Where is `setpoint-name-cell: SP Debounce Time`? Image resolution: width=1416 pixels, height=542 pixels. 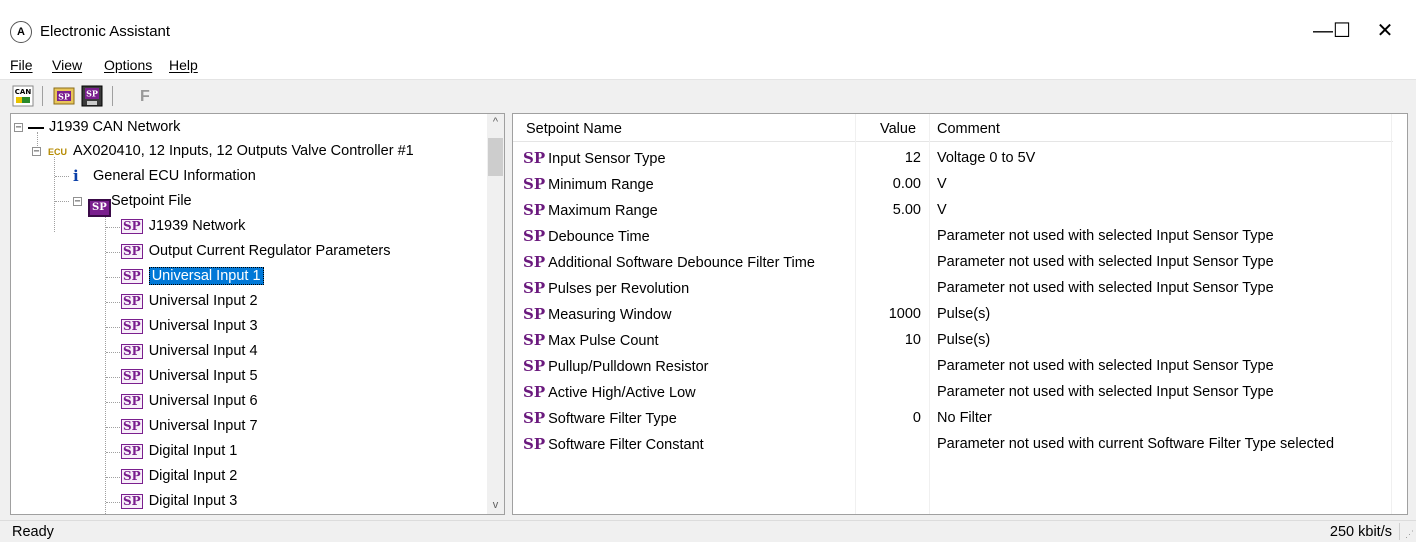 setpoint-name-cell: SP Debounce Time is located at coordinates (586, 236).